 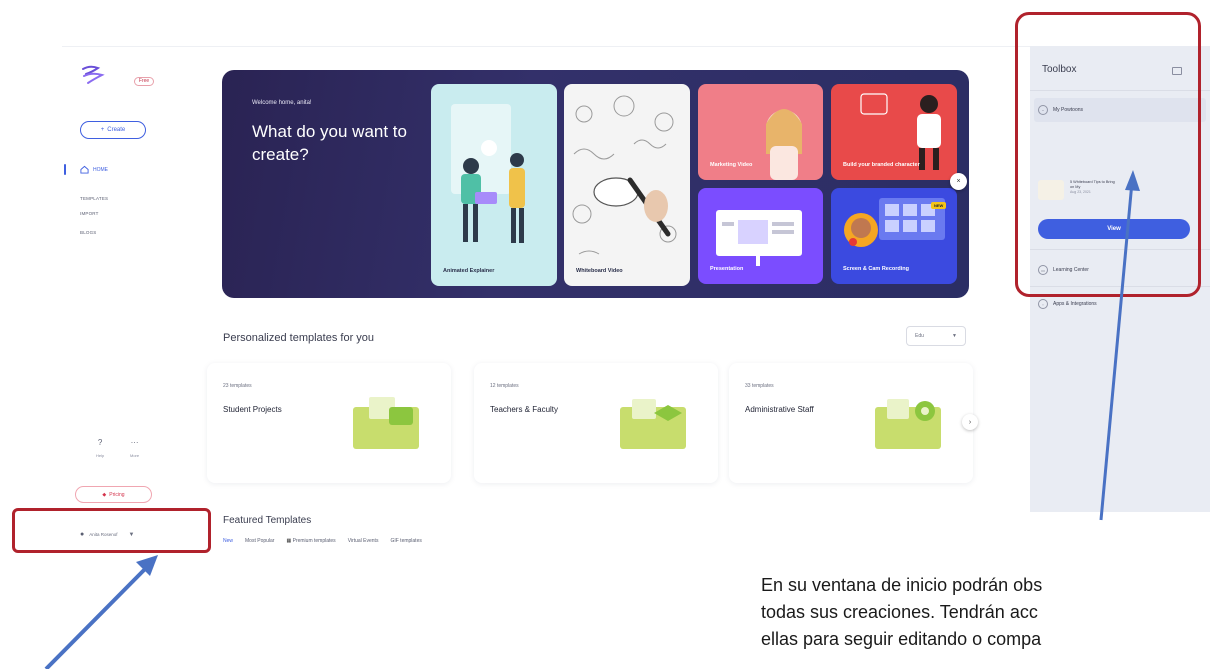 I want to click on card-presentation: Presentation, so click(x=760, y=236).